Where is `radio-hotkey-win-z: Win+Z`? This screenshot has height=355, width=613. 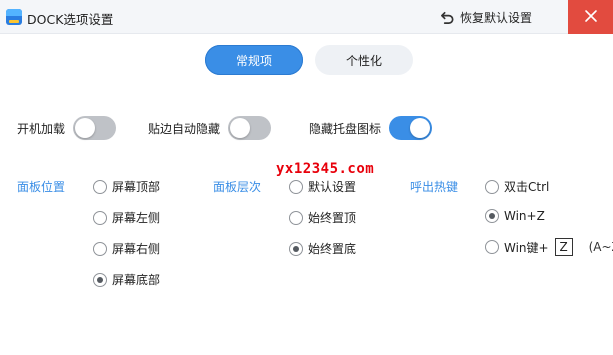
radio-hotkey-win-z: Win+Z is located at coordinates (515, 216).